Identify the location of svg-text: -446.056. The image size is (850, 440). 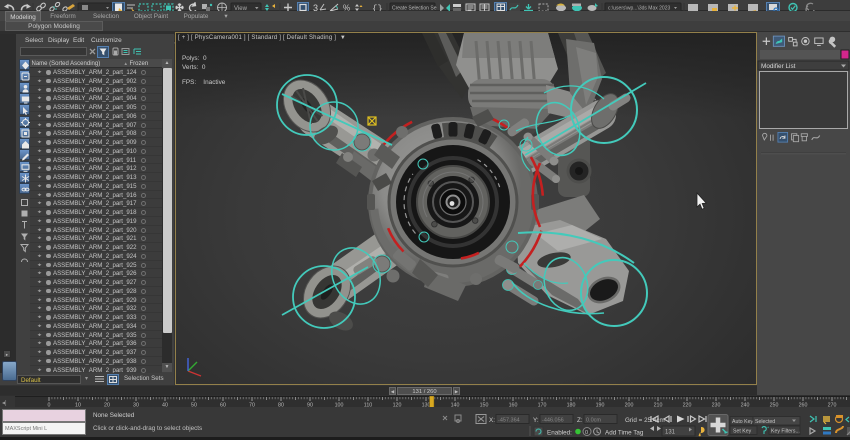
(553, 421).